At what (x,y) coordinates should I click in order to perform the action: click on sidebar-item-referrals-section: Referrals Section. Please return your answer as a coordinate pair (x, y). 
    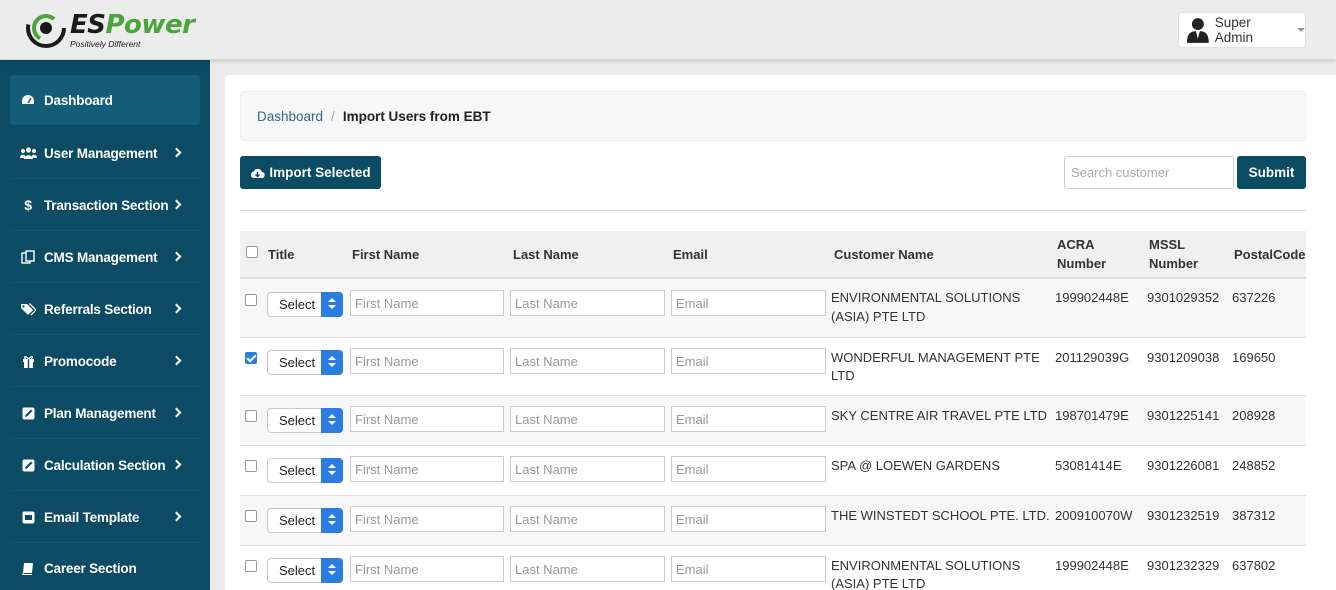
    Looking at the image, I should click on (105, 309).